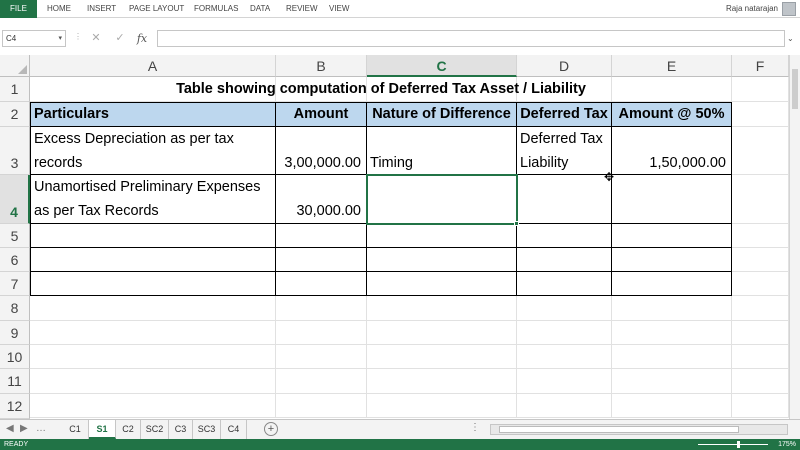  Describe the element at coordinates (260, 9) in the screenshot. I see `tab-data: DATA` at that location.